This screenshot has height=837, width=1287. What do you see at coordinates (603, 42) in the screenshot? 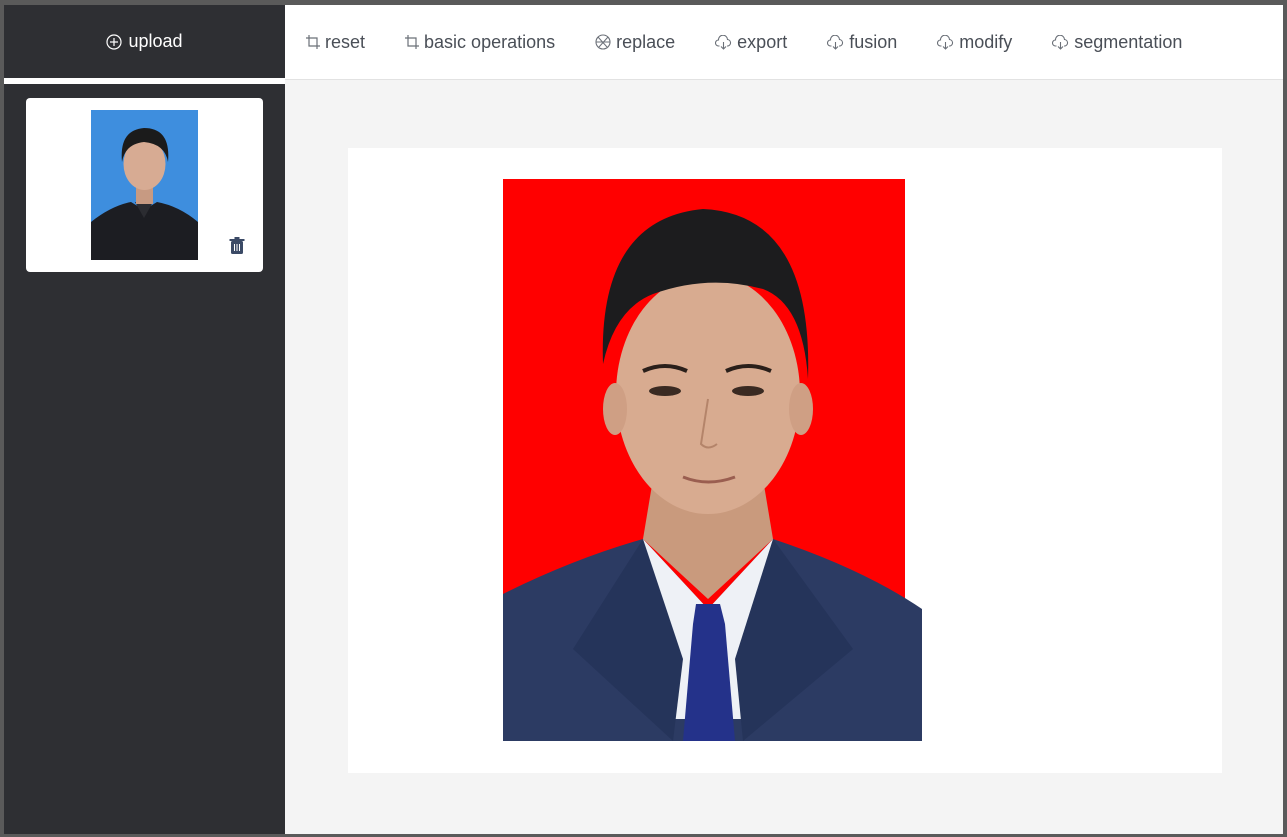
I see `aperture-icon` at bounding box center [603, 42].